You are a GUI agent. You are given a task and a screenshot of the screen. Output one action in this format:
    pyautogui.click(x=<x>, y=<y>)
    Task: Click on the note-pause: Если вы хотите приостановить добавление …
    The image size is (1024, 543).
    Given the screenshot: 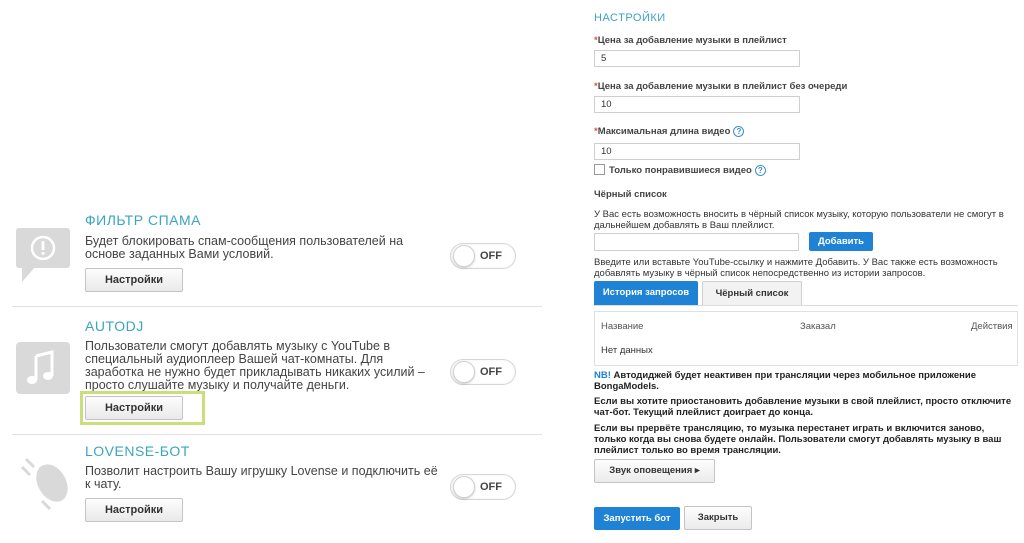 What is the action you would take?
    pyautogui.click(x=803, y=407)
    